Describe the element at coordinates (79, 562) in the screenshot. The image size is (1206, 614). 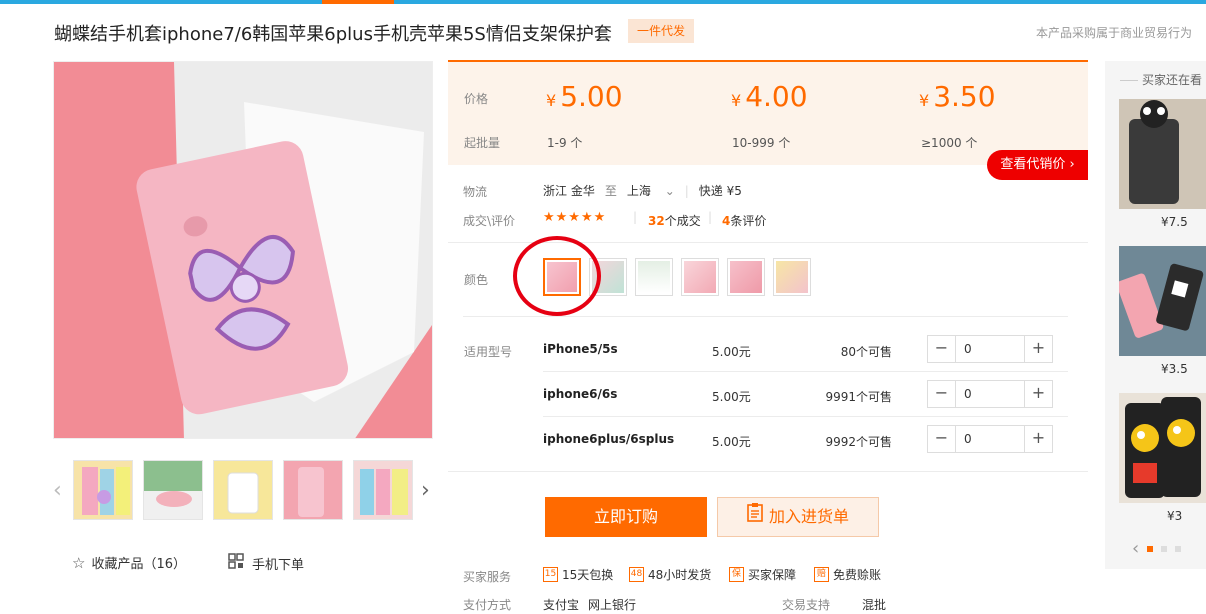
I see `star-outline-icon: ☆` at that location.